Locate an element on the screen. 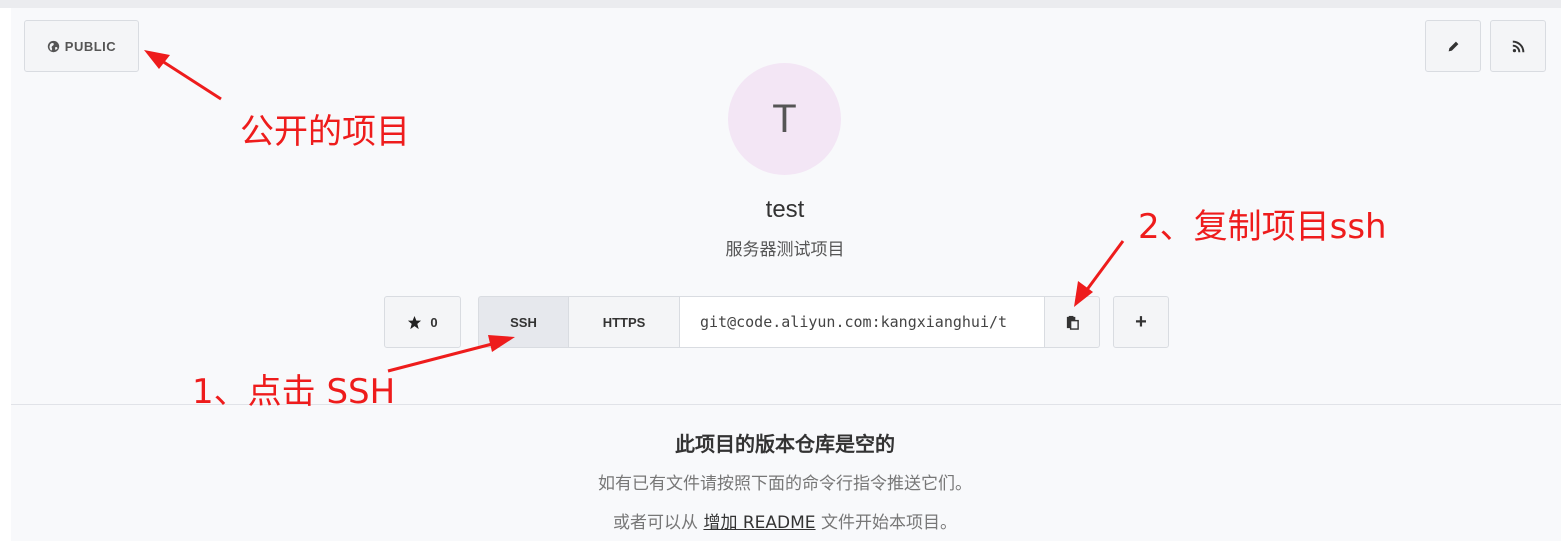 The width and height of the screenshot is (1561, 541). star-count: 0 is located at coordinates (434, 322).